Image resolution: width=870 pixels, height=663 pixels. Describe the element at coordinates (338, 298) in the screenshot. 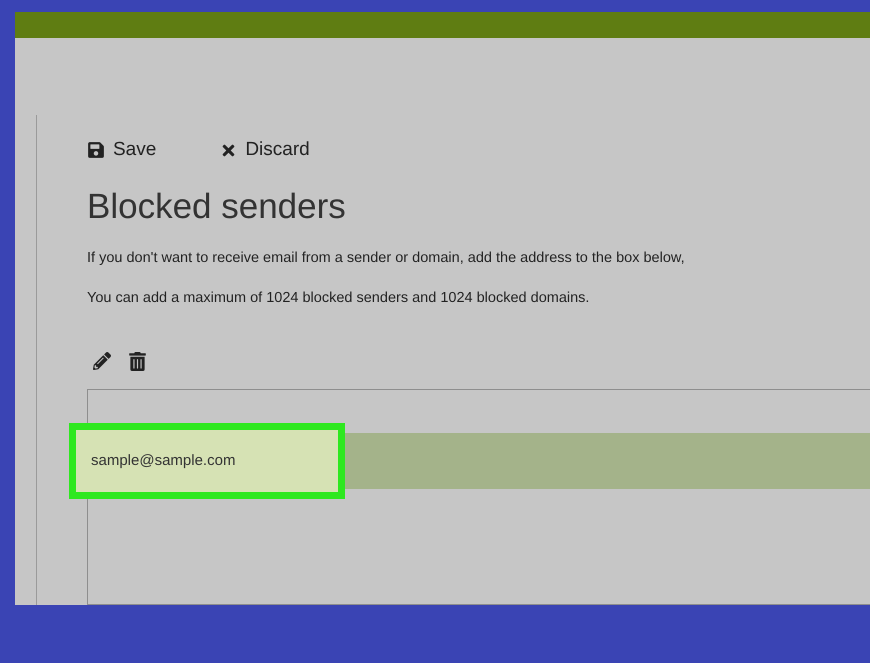

I see `description-text: You can add a maximum of 1024 blocked senders and 1024 blocked domains.` at that location.